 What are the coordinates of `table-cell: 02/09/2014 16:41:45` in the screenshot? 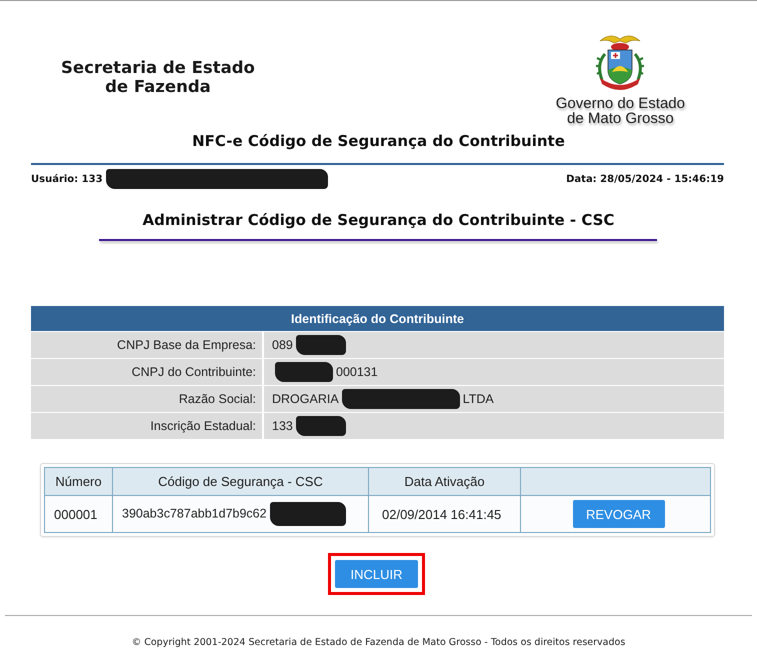 It's located at (444, 514).